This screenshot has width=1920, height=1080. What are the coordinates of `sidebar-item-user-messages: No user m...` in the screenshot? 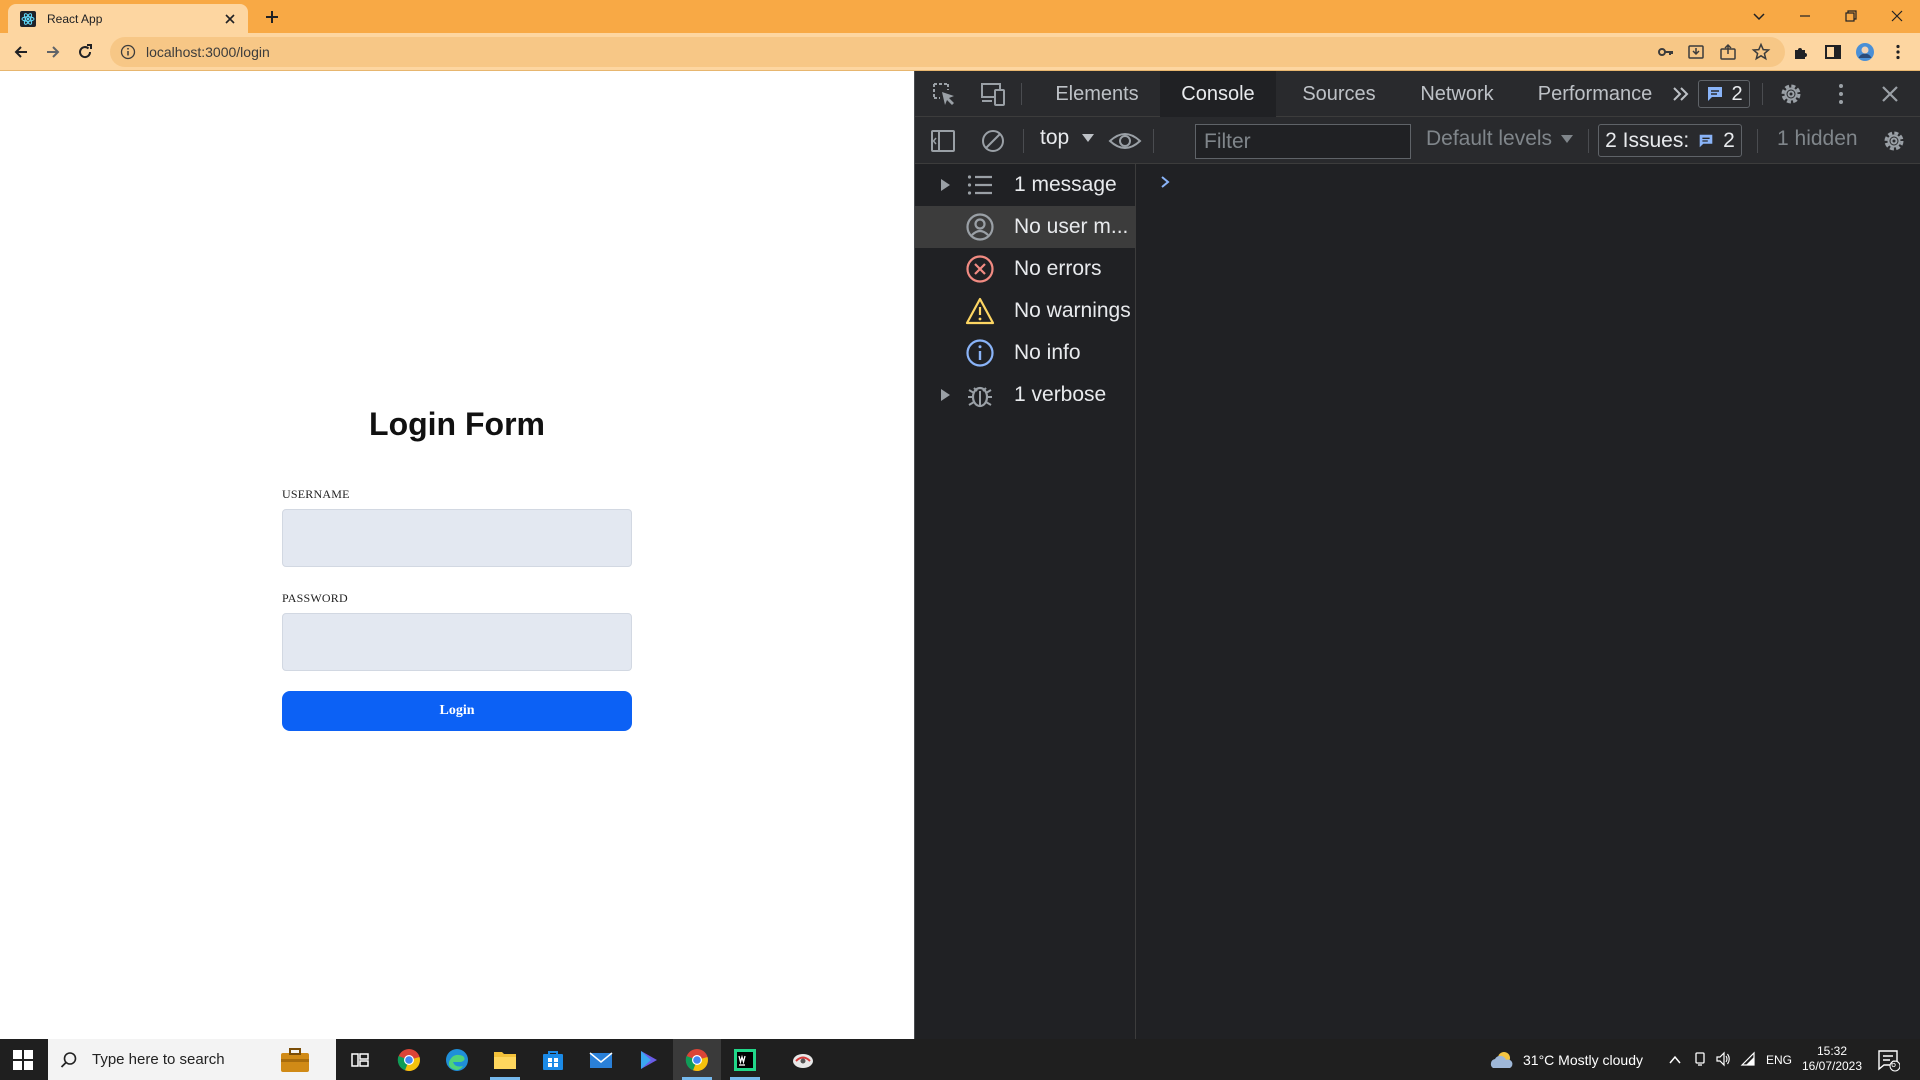 It's located at (1025, 227).